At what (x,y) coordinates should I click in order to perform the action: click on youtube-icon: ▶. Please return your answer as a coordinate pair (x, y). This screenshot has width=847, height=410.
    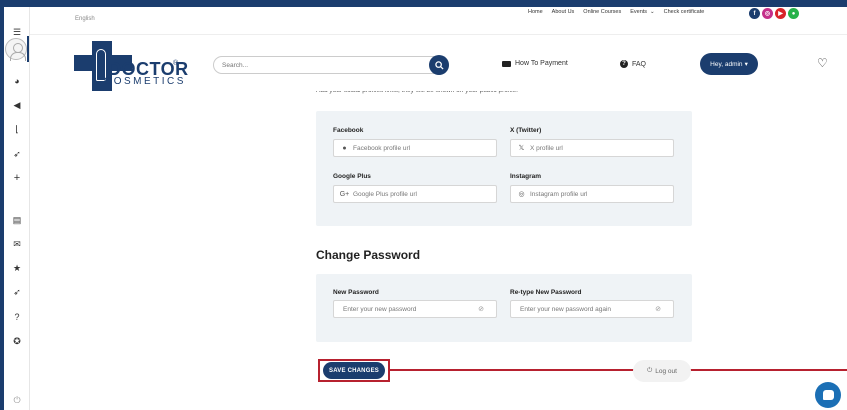
    Looking at the image, I should click on (780, 13).